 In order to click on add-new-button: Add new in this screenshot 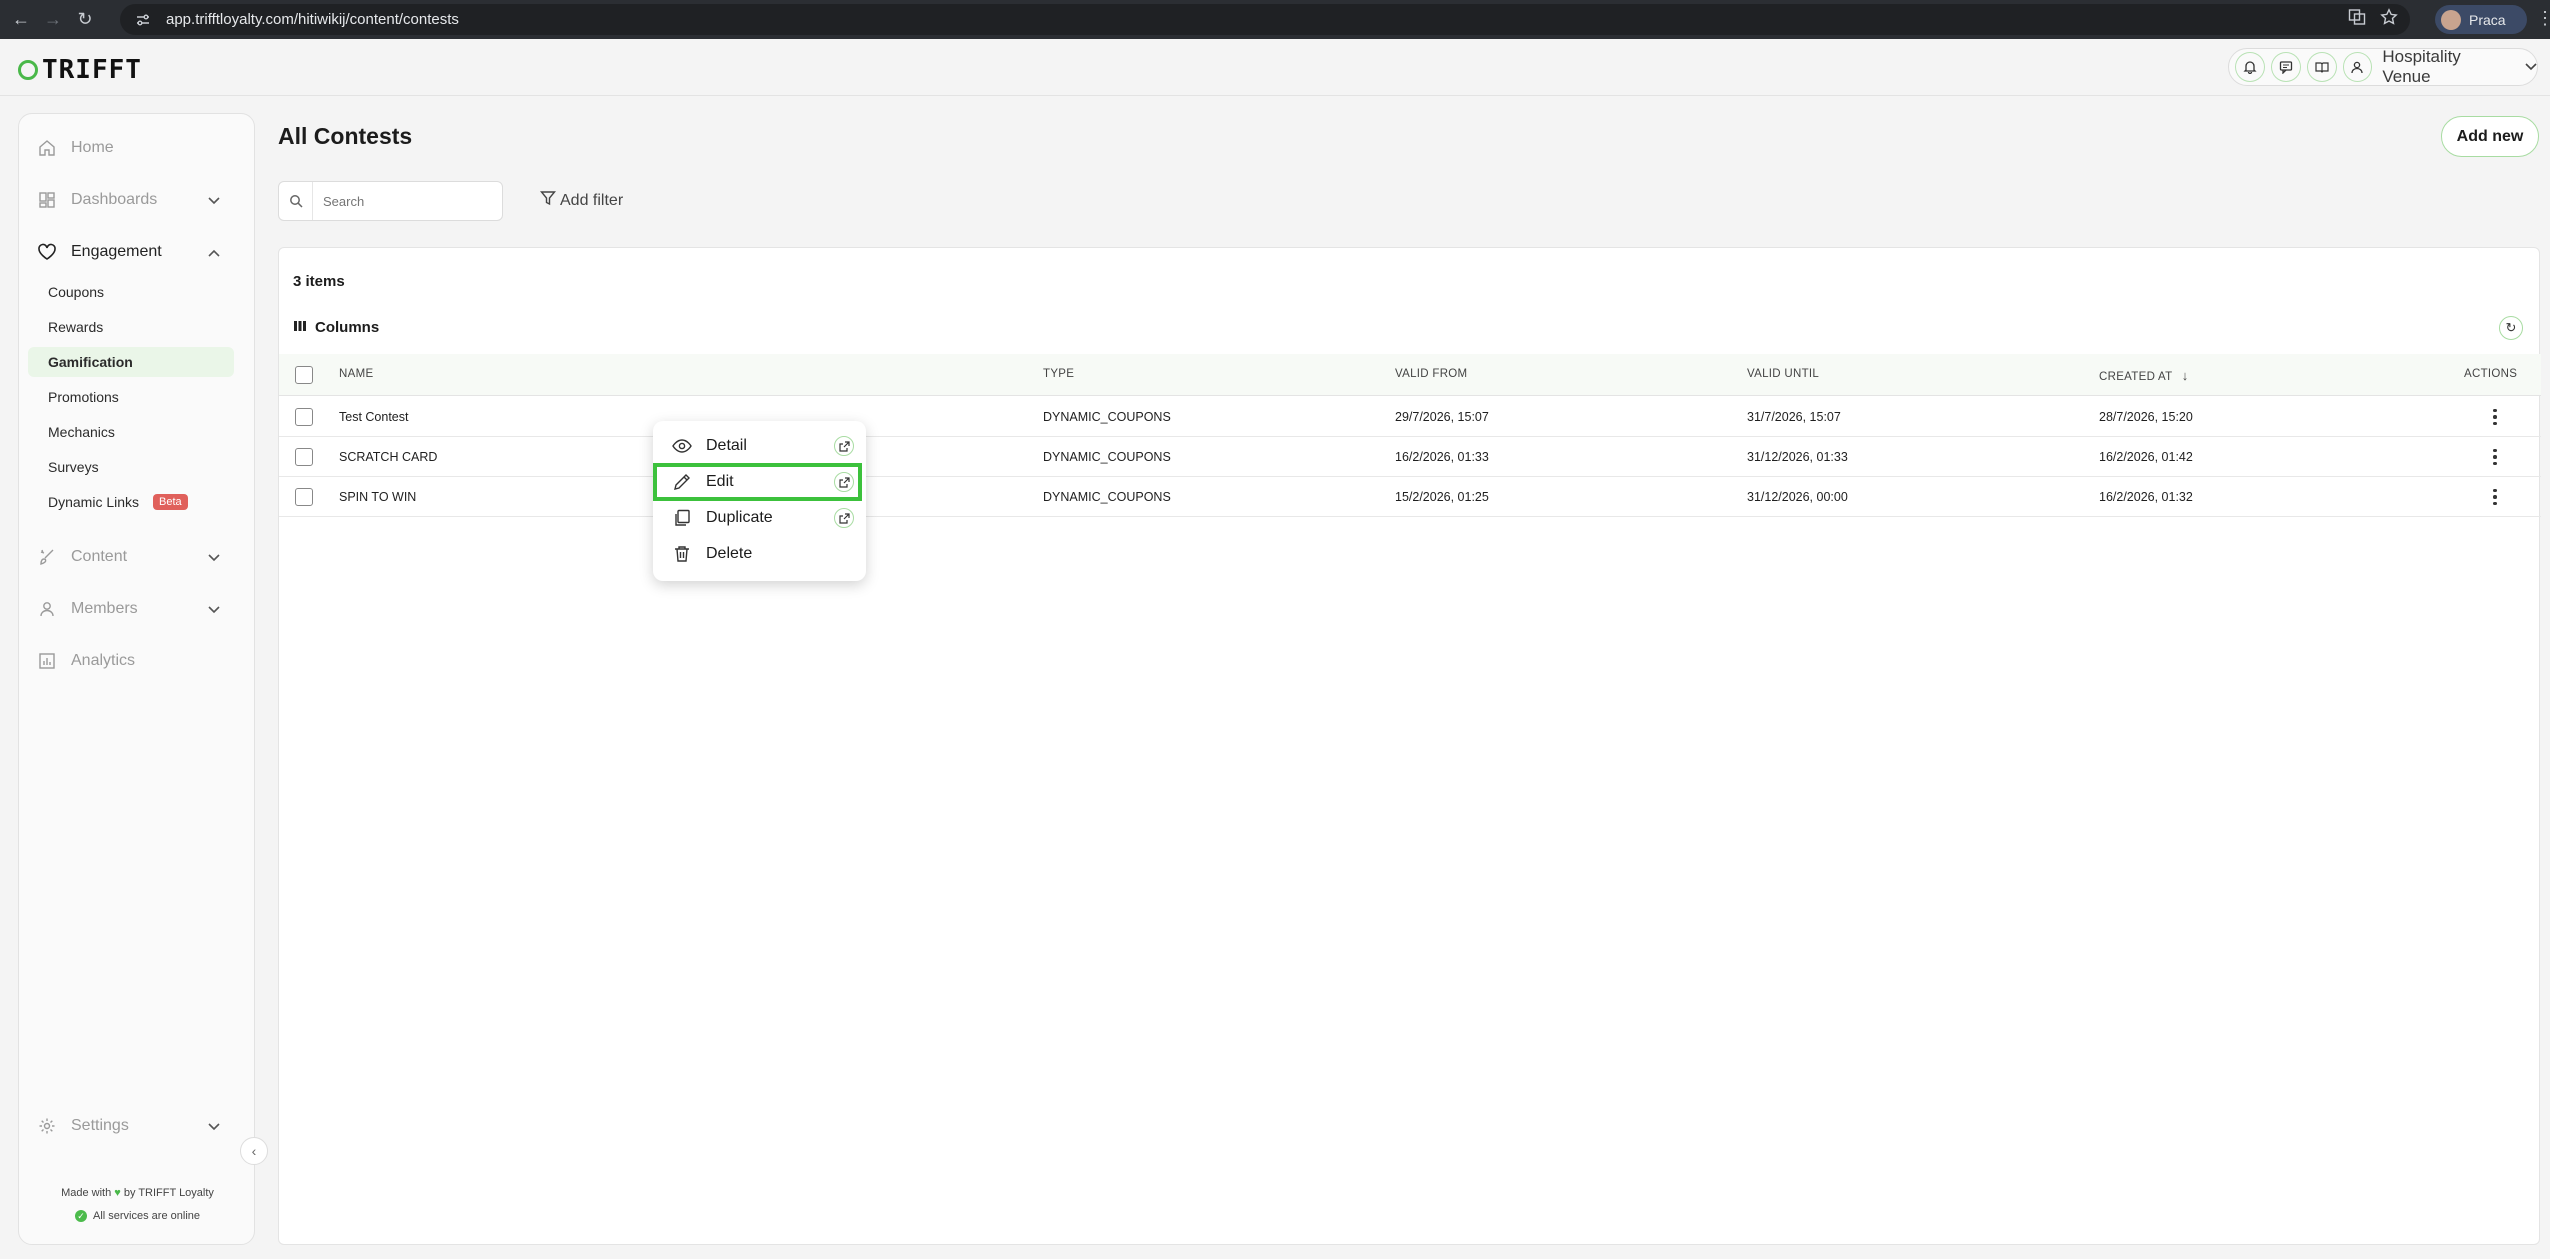, I will do `click(2490, 136)`.